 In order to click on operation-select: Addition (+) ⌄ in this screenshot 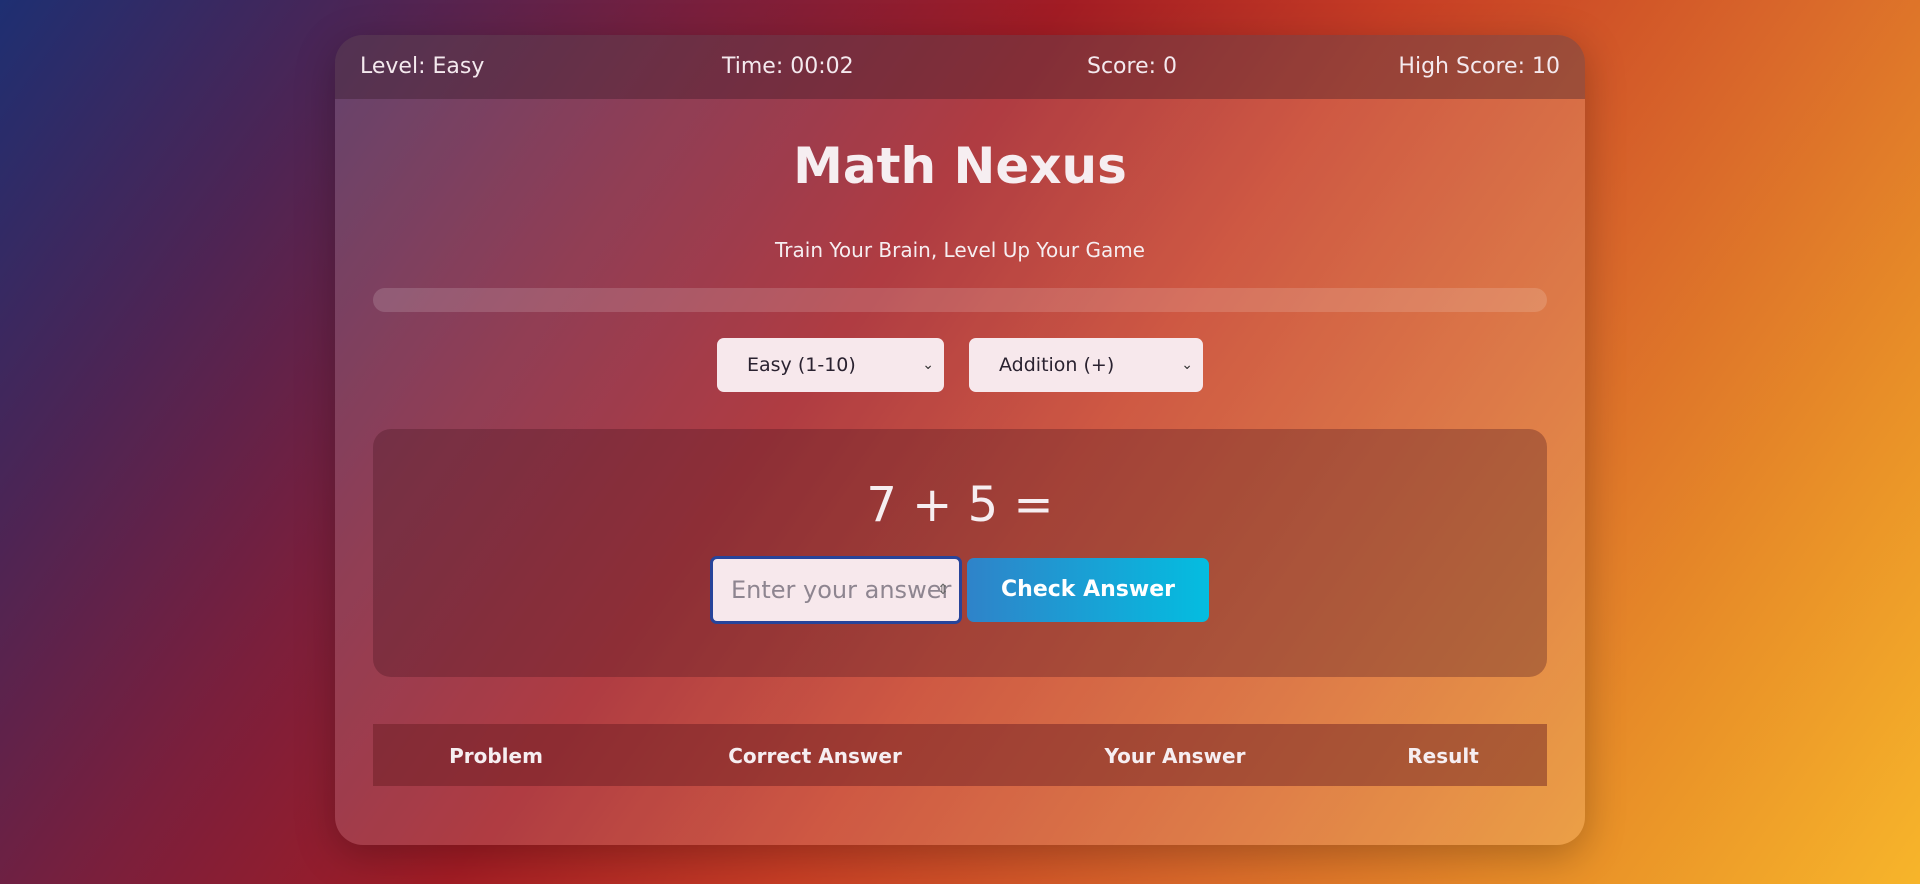, I will do `click(1086, 365)`.